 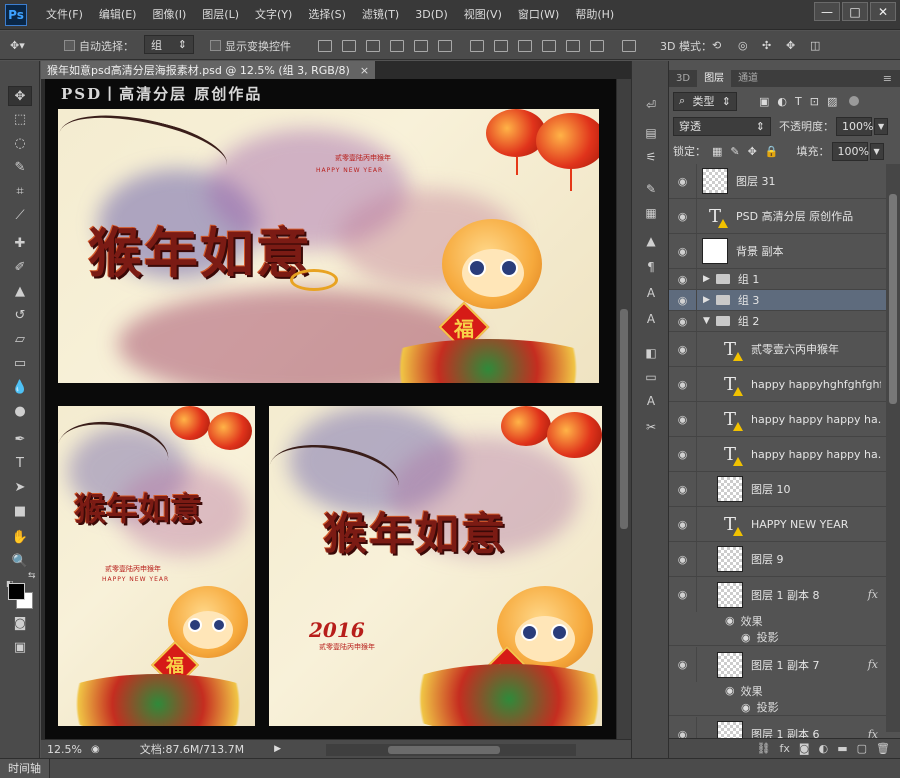 I want to click on menu-layer: 图层(L), so click(x=220, y=15).